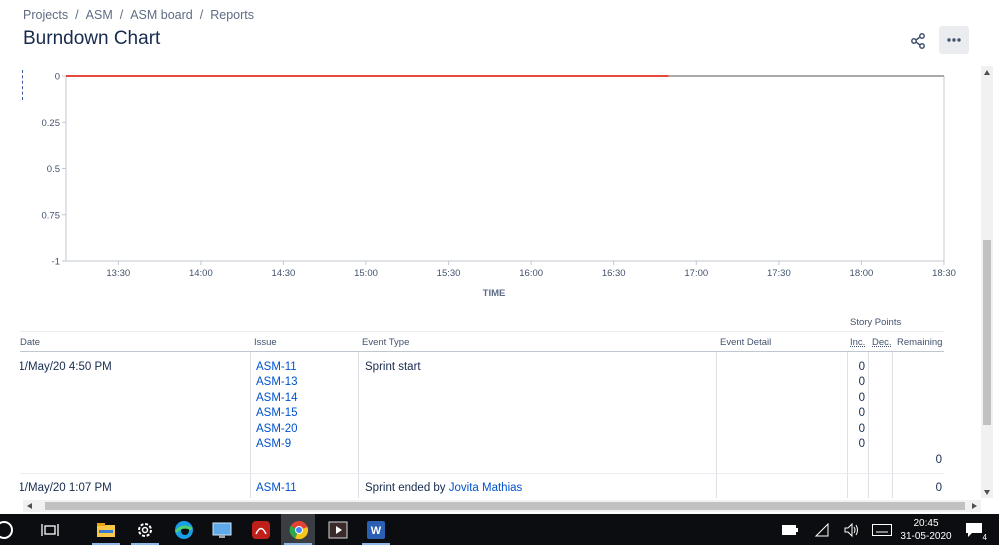 The image size is (999, 545). What do you see at coordinates (62, 488) in the screenshot?
I see `row2-date: 31/May/20 1:07 PM` at bounding box center [62, 488].